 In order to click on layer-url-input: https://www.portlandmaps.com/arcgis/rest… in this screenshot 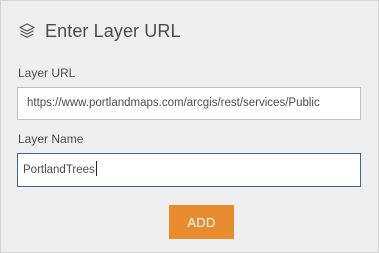, I will do `click(189, 103)`.